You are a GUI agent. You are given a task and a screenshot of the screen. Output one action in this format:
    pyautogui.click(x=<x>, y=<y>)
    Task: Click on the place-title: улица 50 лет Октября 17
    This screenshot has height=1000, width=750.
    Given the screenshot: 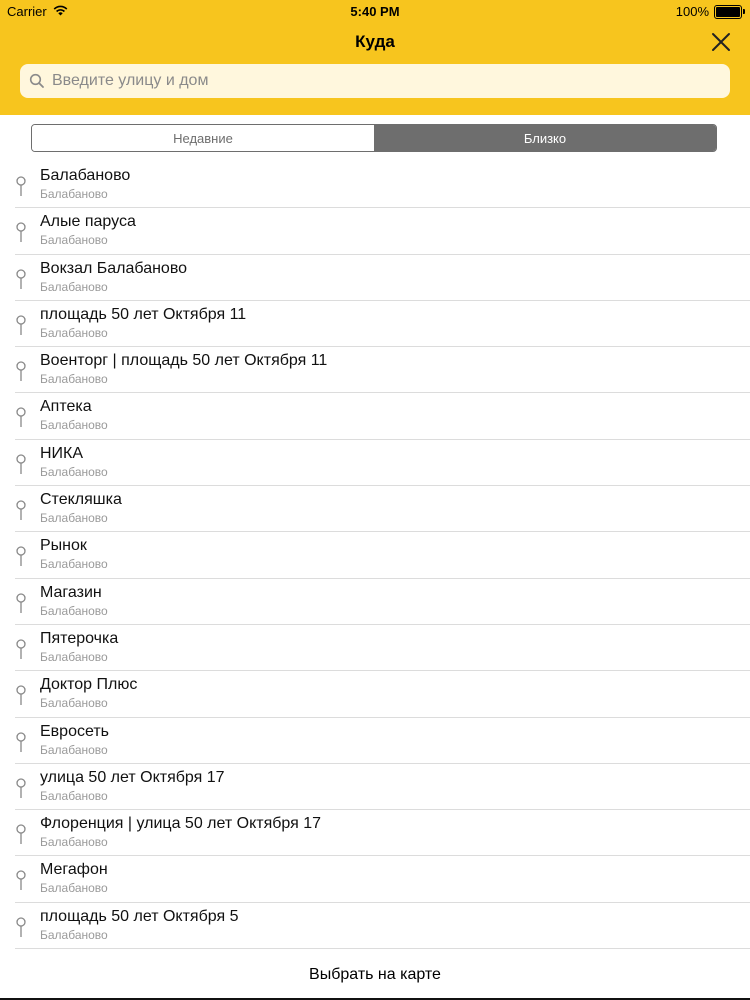 What is the action you would take?
    pyautogui.click(x=132, y=777)
    